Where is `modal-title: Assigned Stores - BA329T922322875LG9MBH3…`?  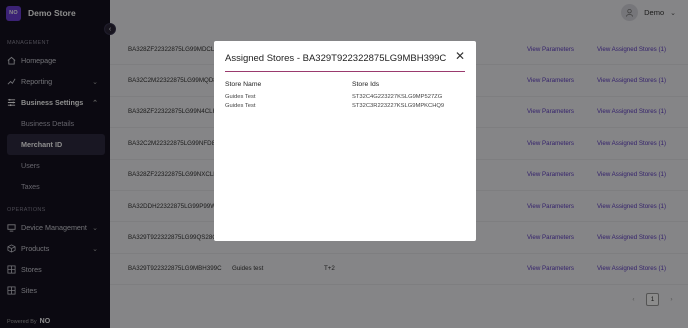 modal-title: Assigned Stores - BA329T922322875LG9MBH3… is located at coordinates (336, 58).